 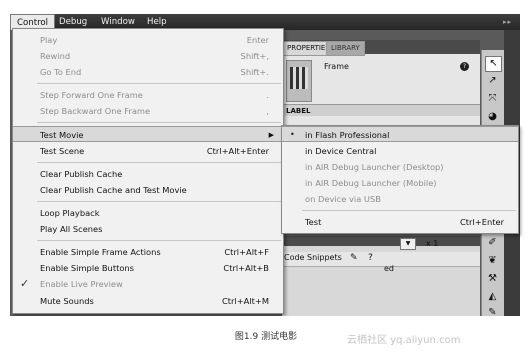 What do you see at coordinates (381, 48) in the screenshot?
I see `properties-tabs: PROPERTIES LIBRARY` at bounding box center [381, 48].